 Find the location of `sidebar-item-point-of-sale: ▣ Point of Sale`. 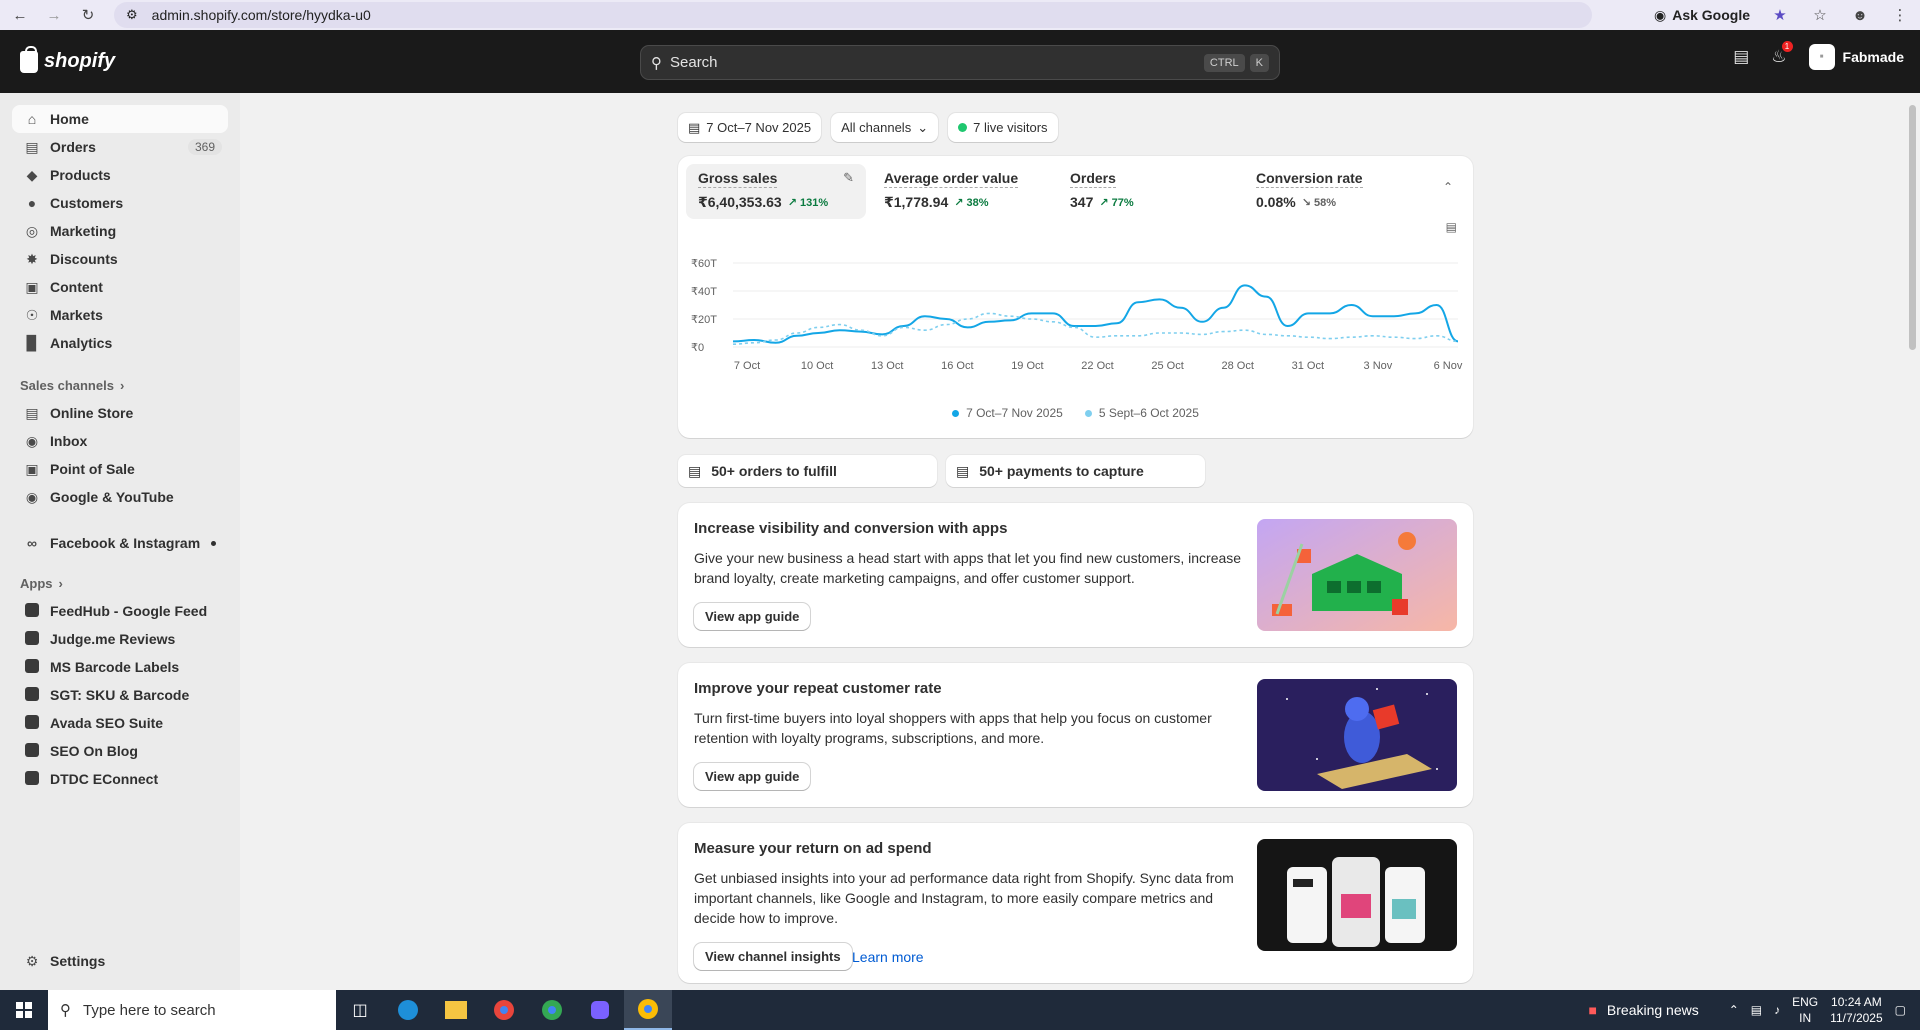

sidebar-item-point-of-sale: ▣ Point of Sale is located at coordinates (120, 469).